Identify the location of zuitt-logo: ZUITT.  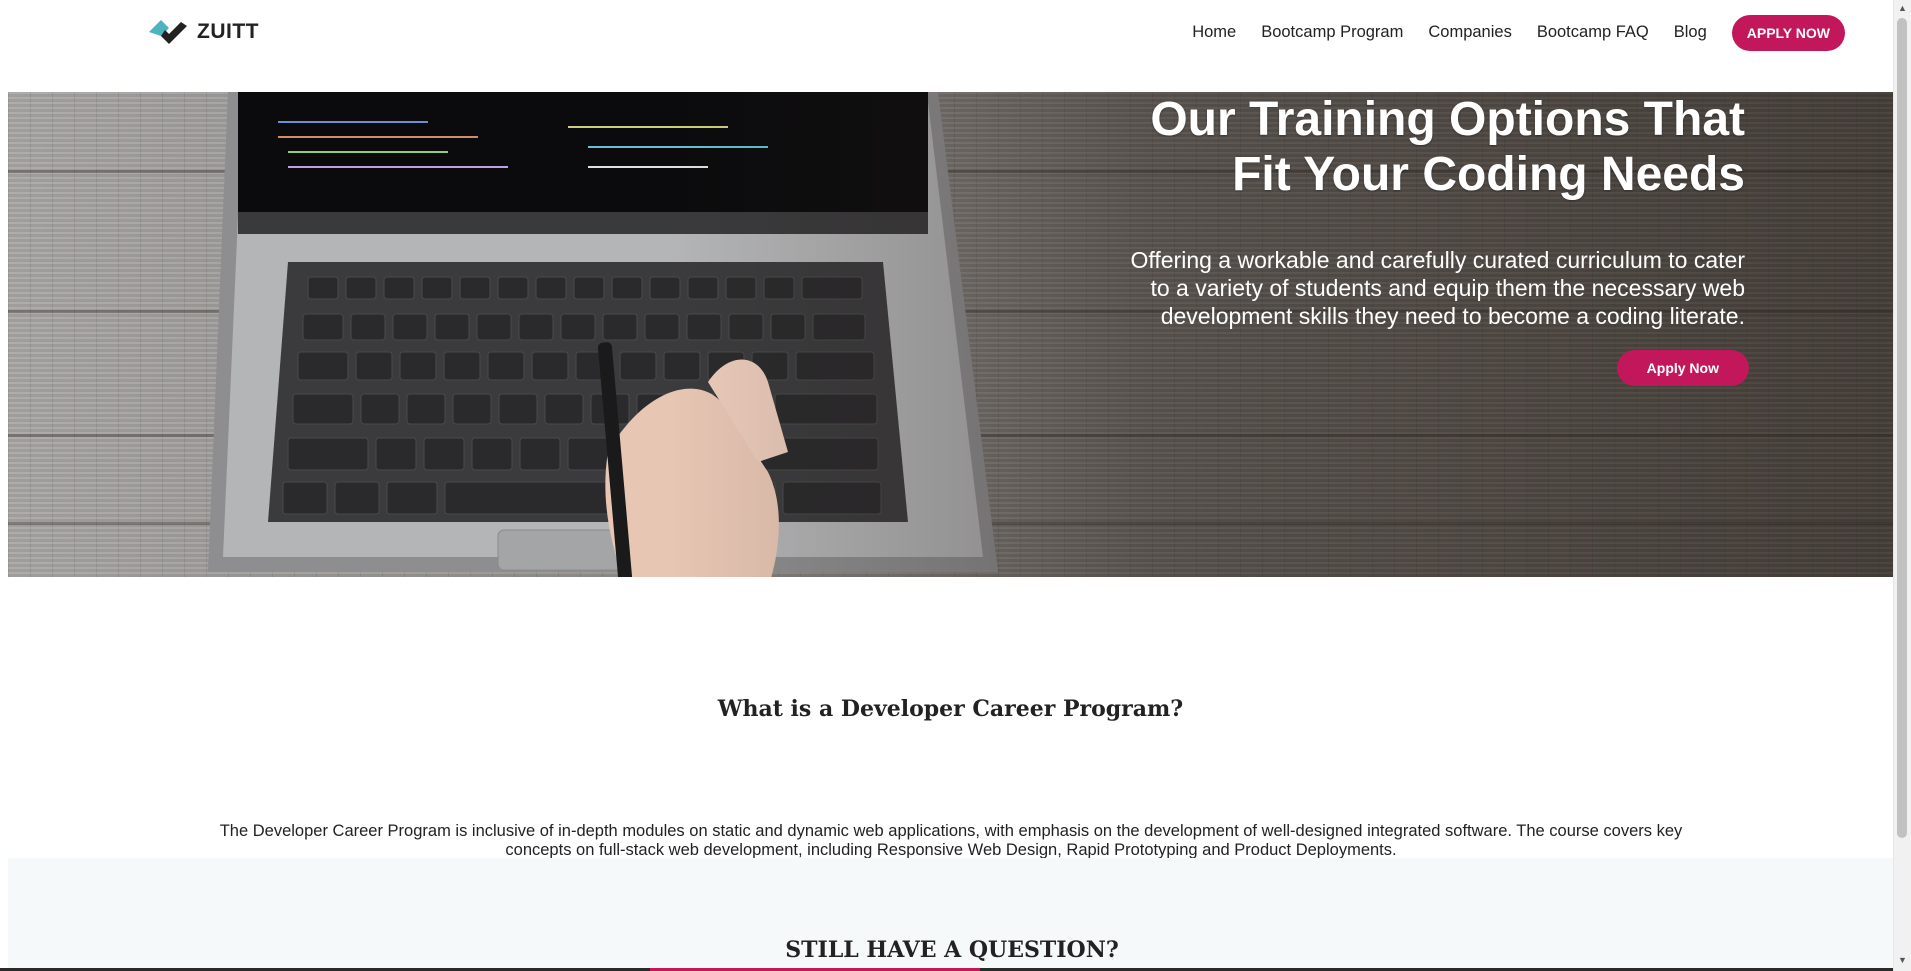
(203, 32).